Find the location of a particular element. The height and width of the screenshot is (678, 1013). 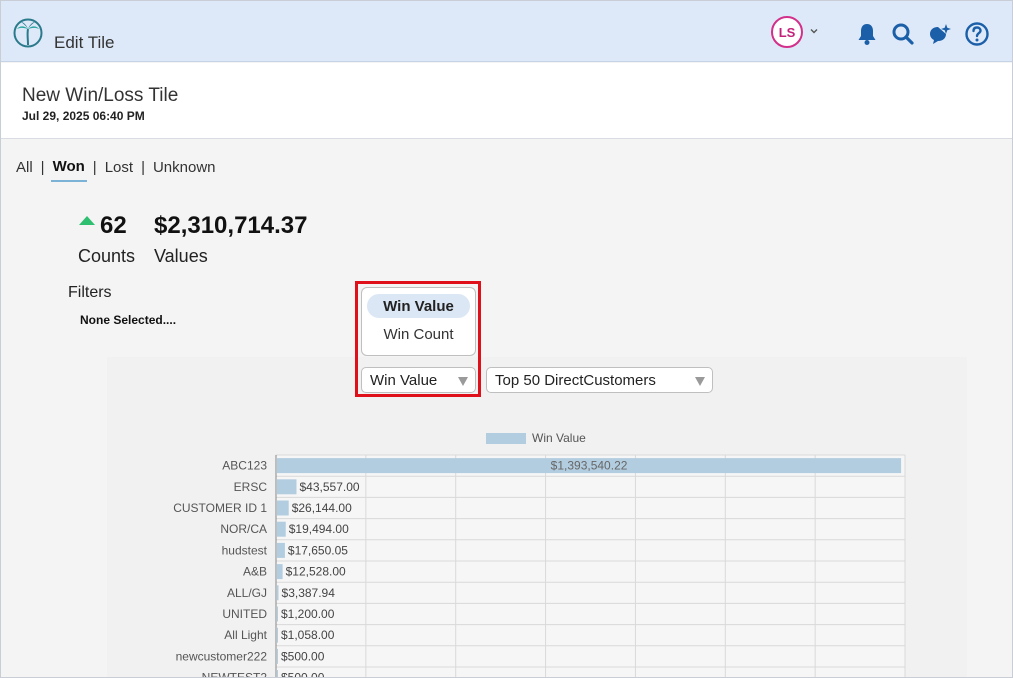

tile-title: New Win/Loss Tile is located at coordinates (100, 95).